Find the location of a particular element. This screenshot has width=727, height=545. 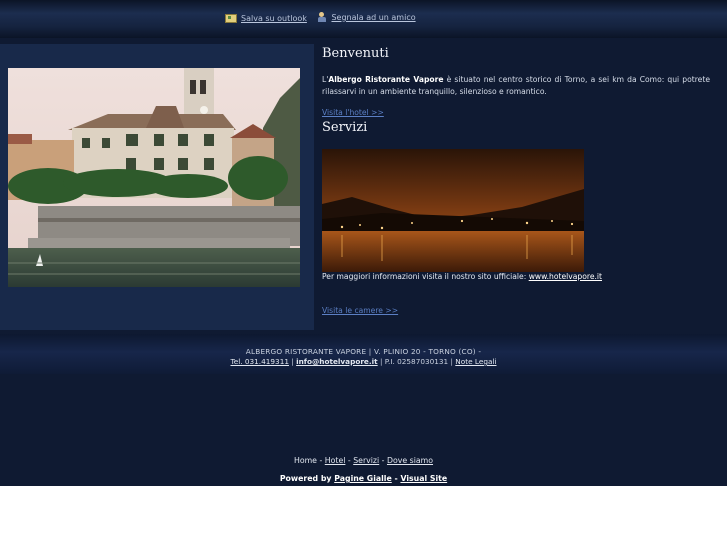

phone-link: Tel. 031.419311 is located at coordinates (260, 361).